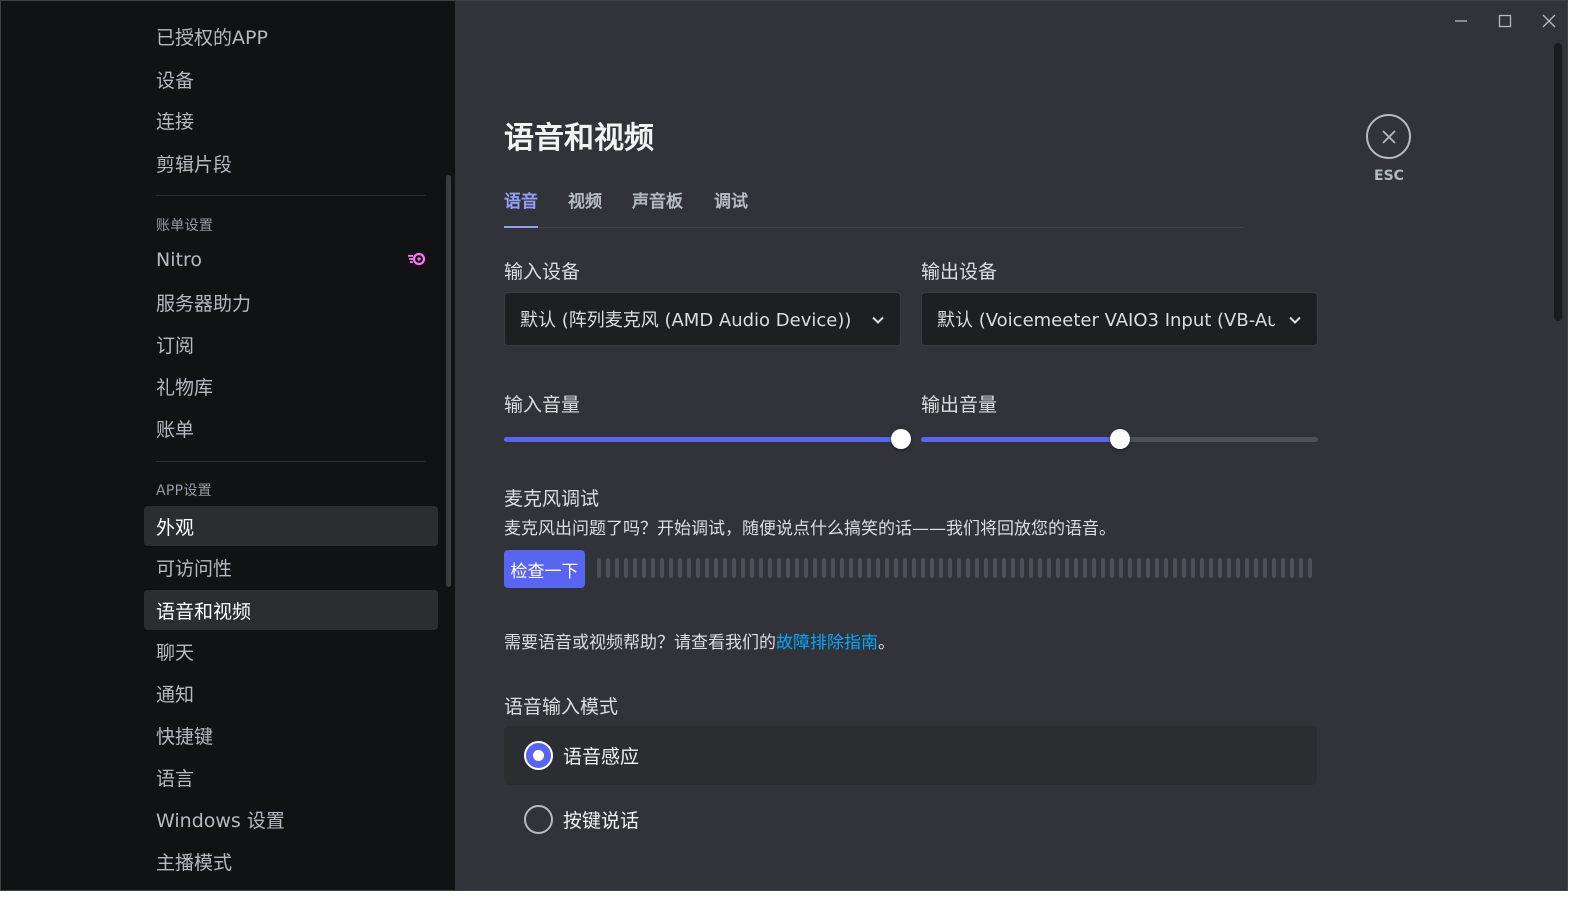 This screenshot has width=1590, height=903. I want to click on sidebar-item-voice-video: 语音和视频, so click(291, 610).